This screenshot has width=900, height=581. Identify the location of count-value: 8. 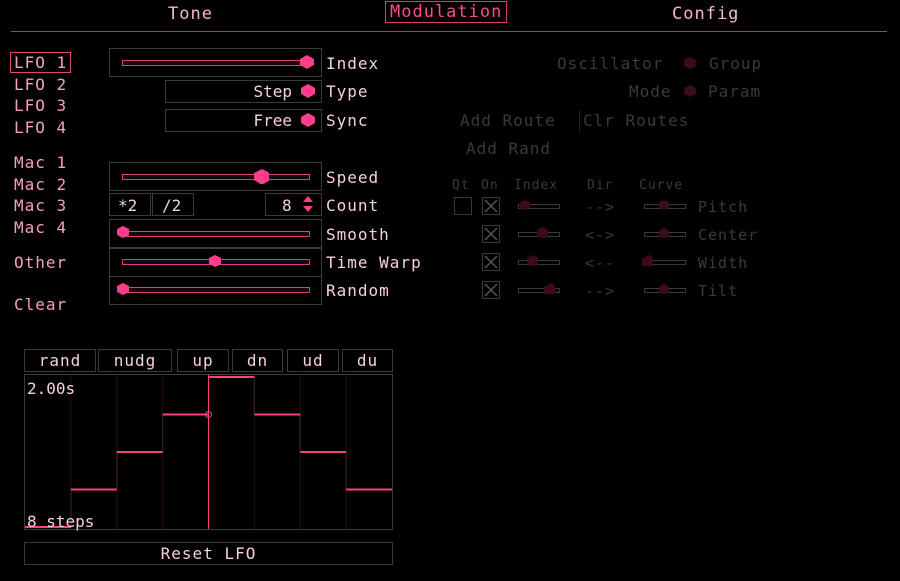
(287, 205).